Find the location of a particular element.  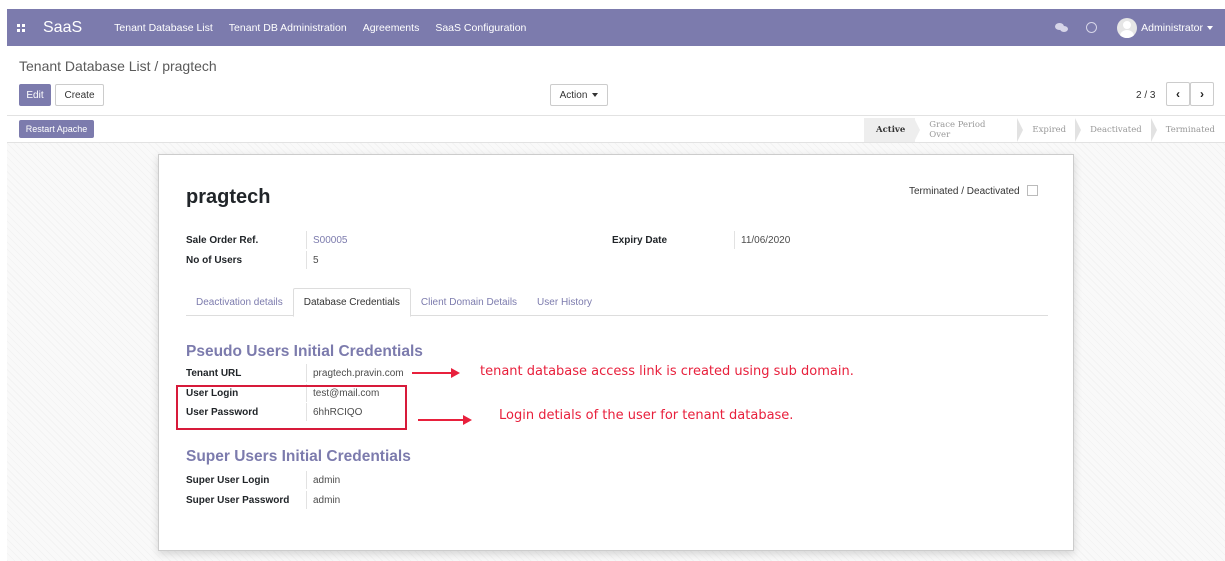

chevron-left-icon: ‹ is located at coordinates (1178, 94).